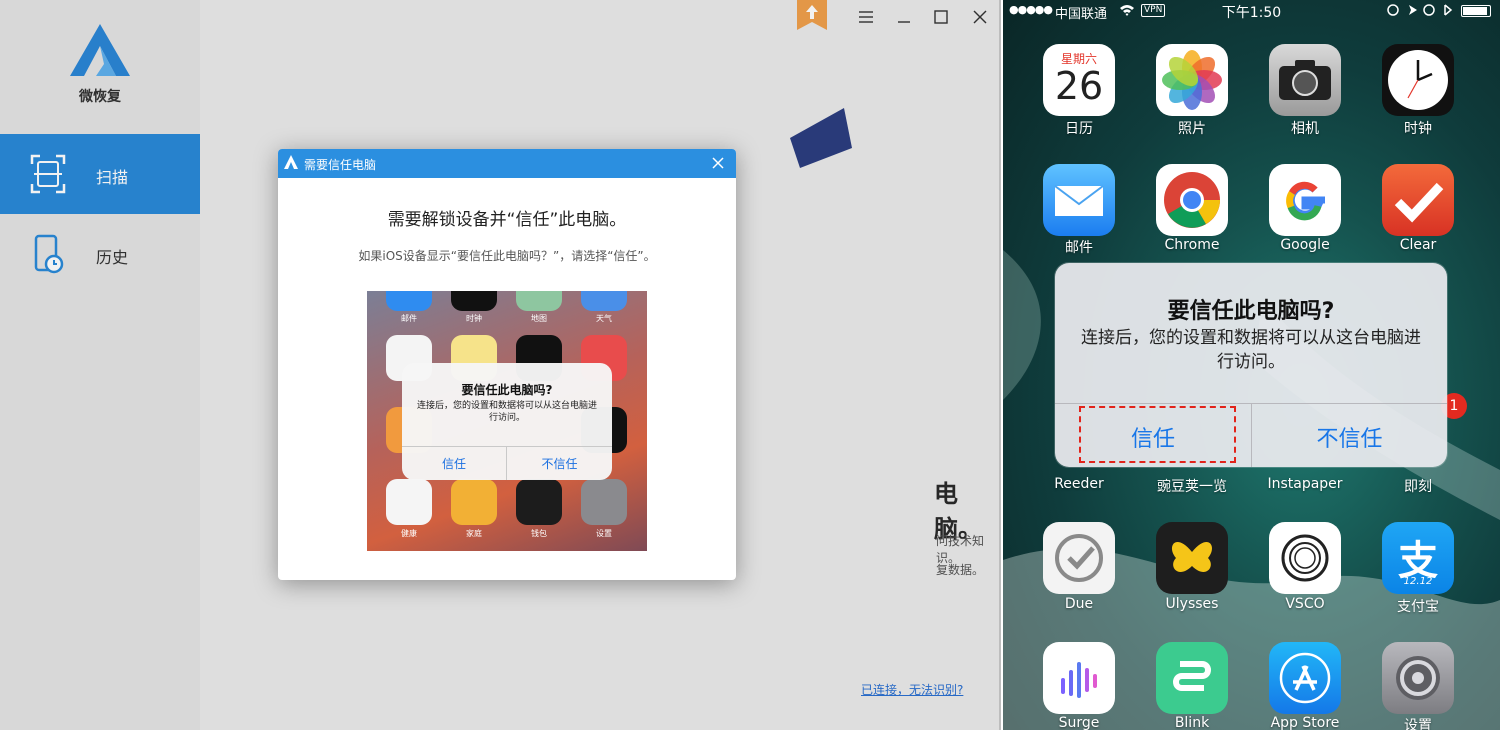 This screenshot has height=730, width=1500. I want to click on camera-icon, so click(1305, 80).